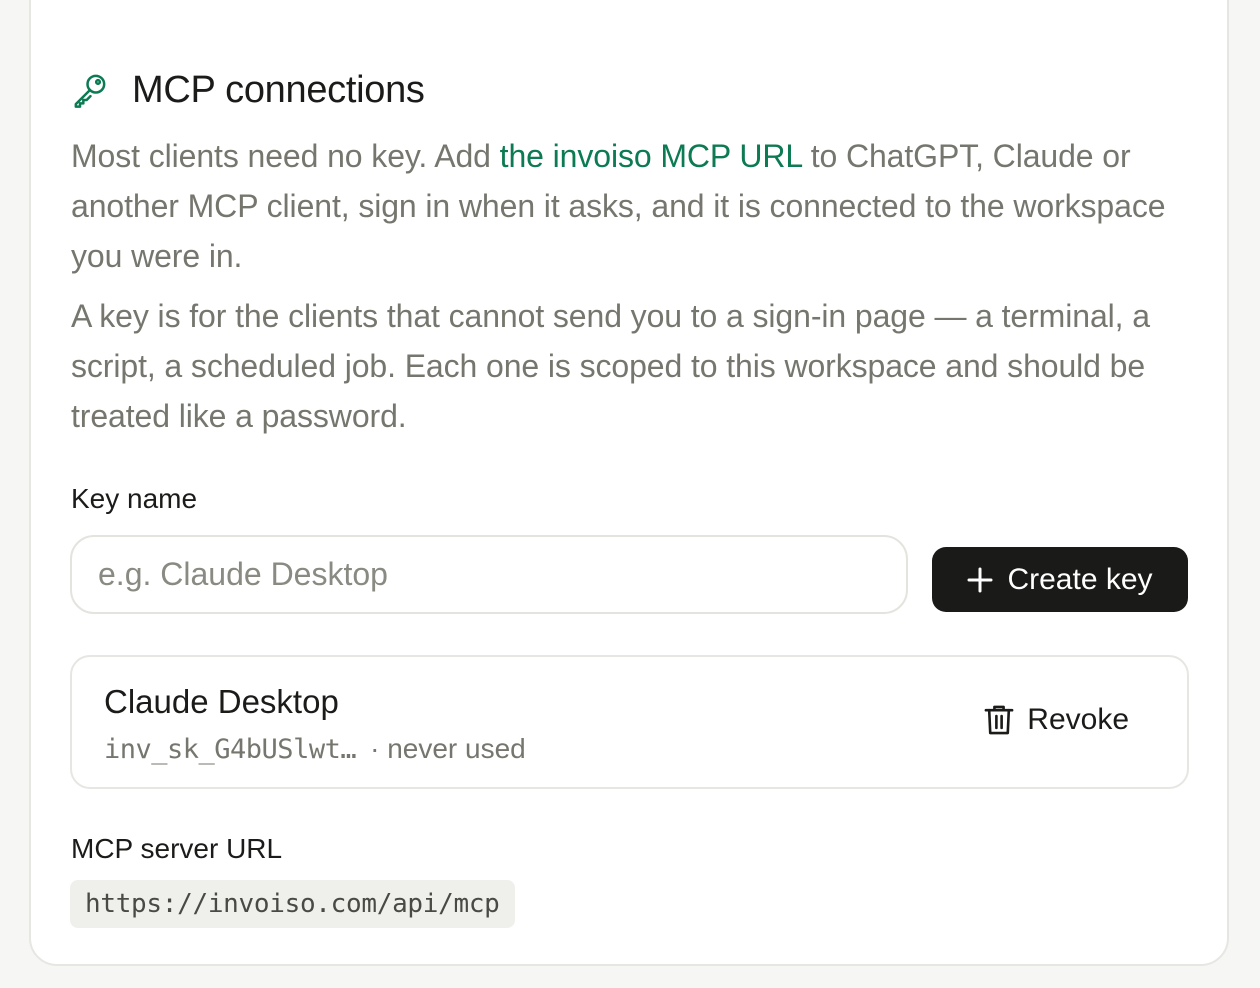 The height and width of the screenshot is (988, 1260). I want to click on server-url-value: https://invoiso.com/api/mcp, so click(292, 904).